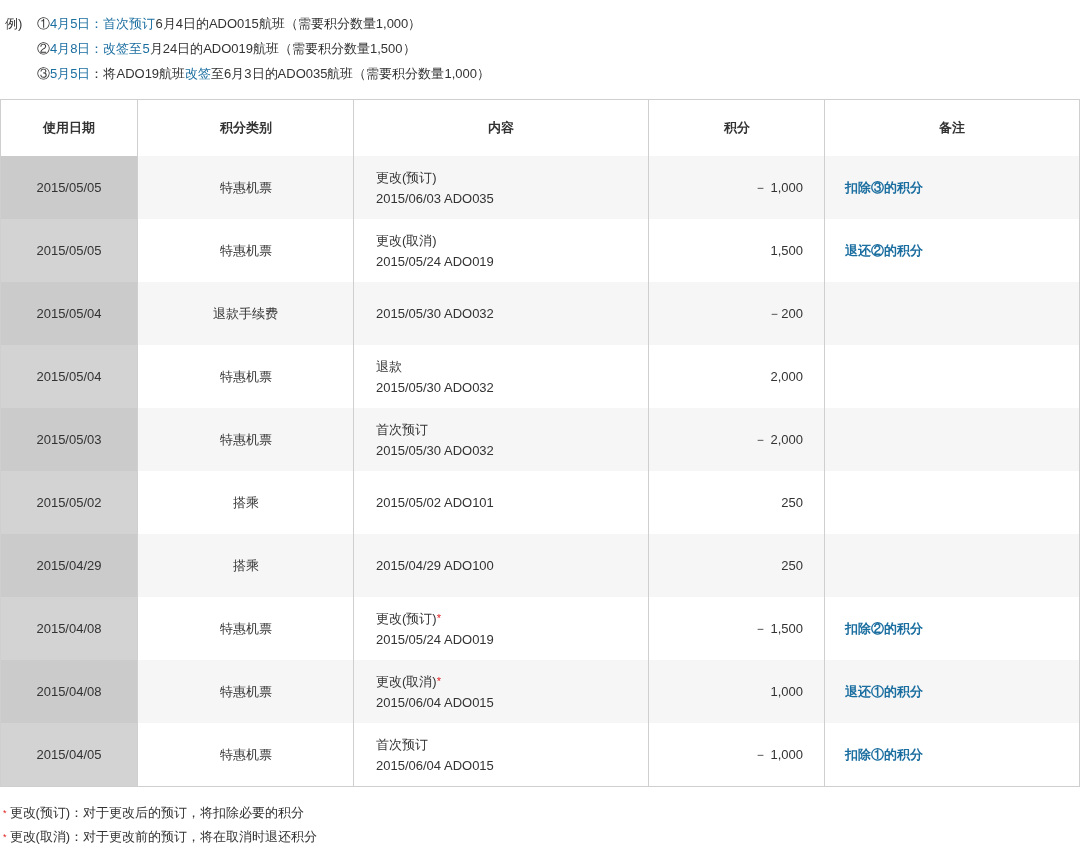 The width and height of the screenshot is (1080, 861). Describe the element at coordinates (69, 128) in the screenshot. I see `column-header: 使用日期` at that location.